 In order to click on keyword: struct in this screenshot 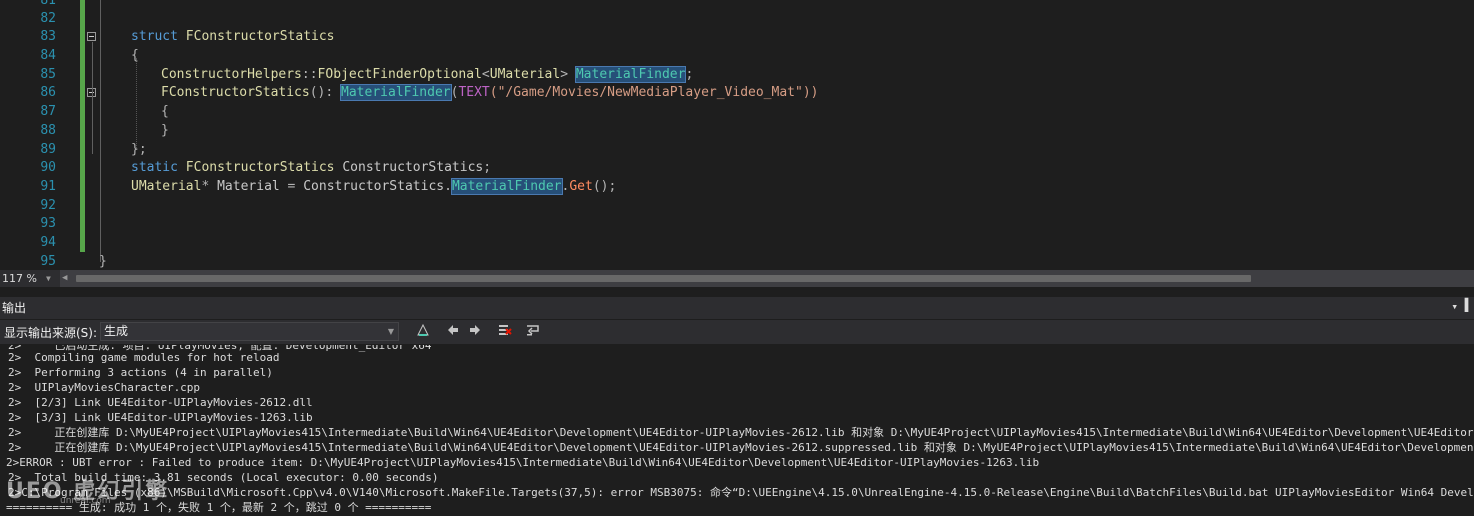, I will do `click(154, 36)`.